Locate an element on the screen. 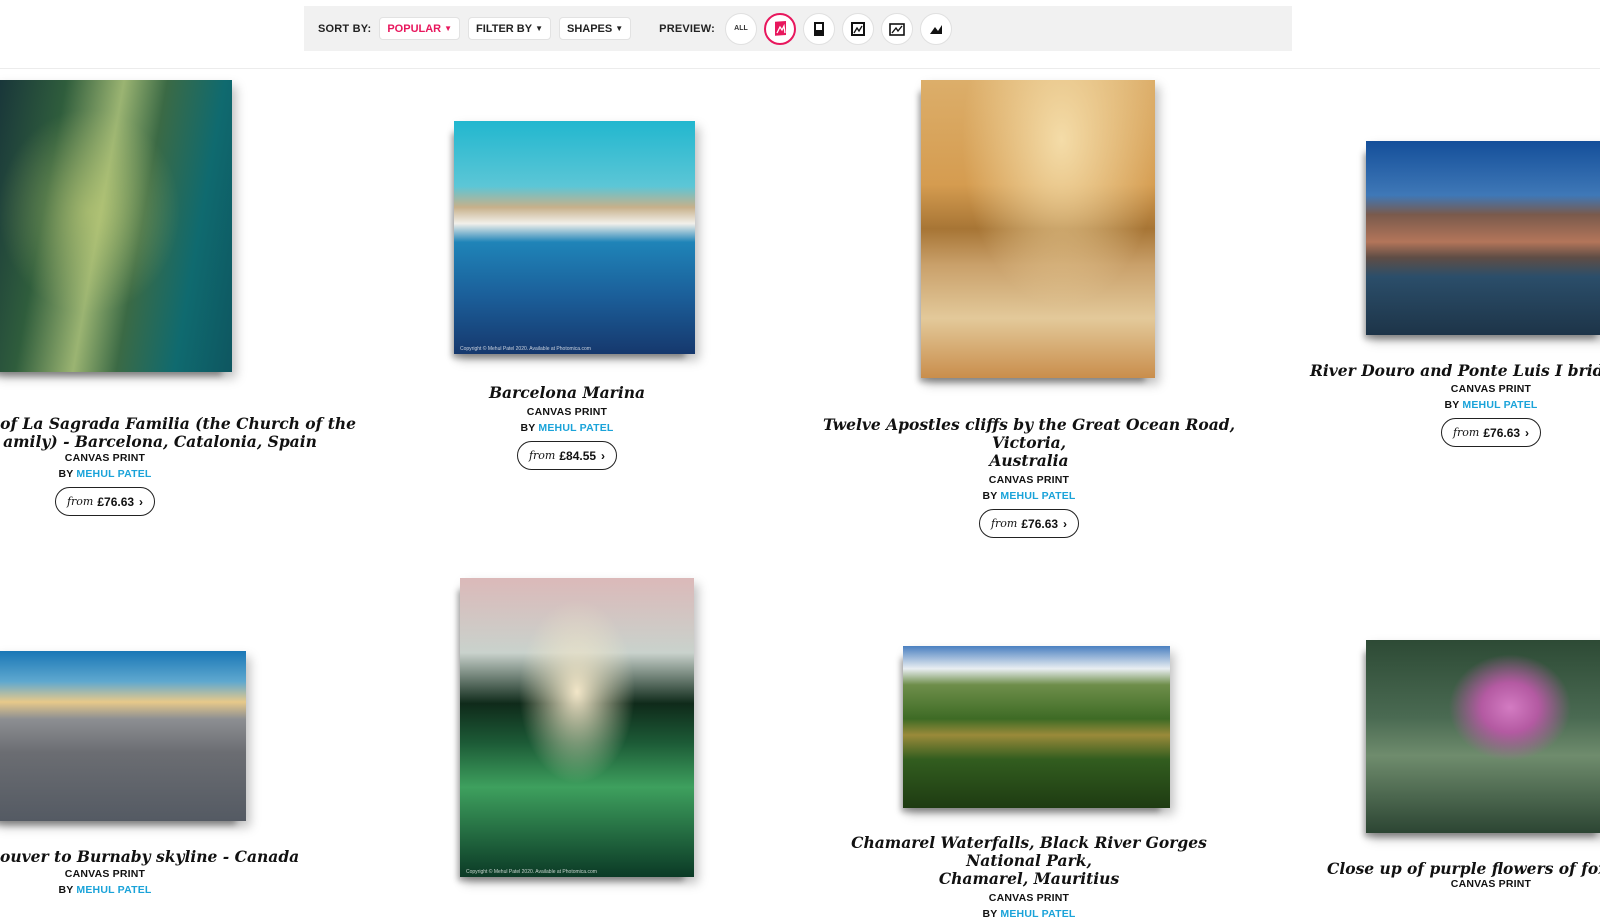  filter-dropdown-label: FILTER BY is located at coordinates (504, 28).